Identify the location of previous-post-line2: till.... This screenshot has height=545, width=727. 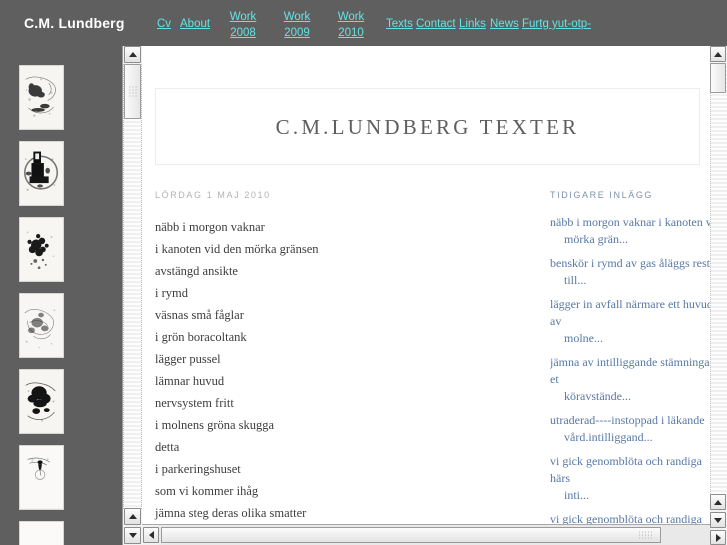
(575, 280).